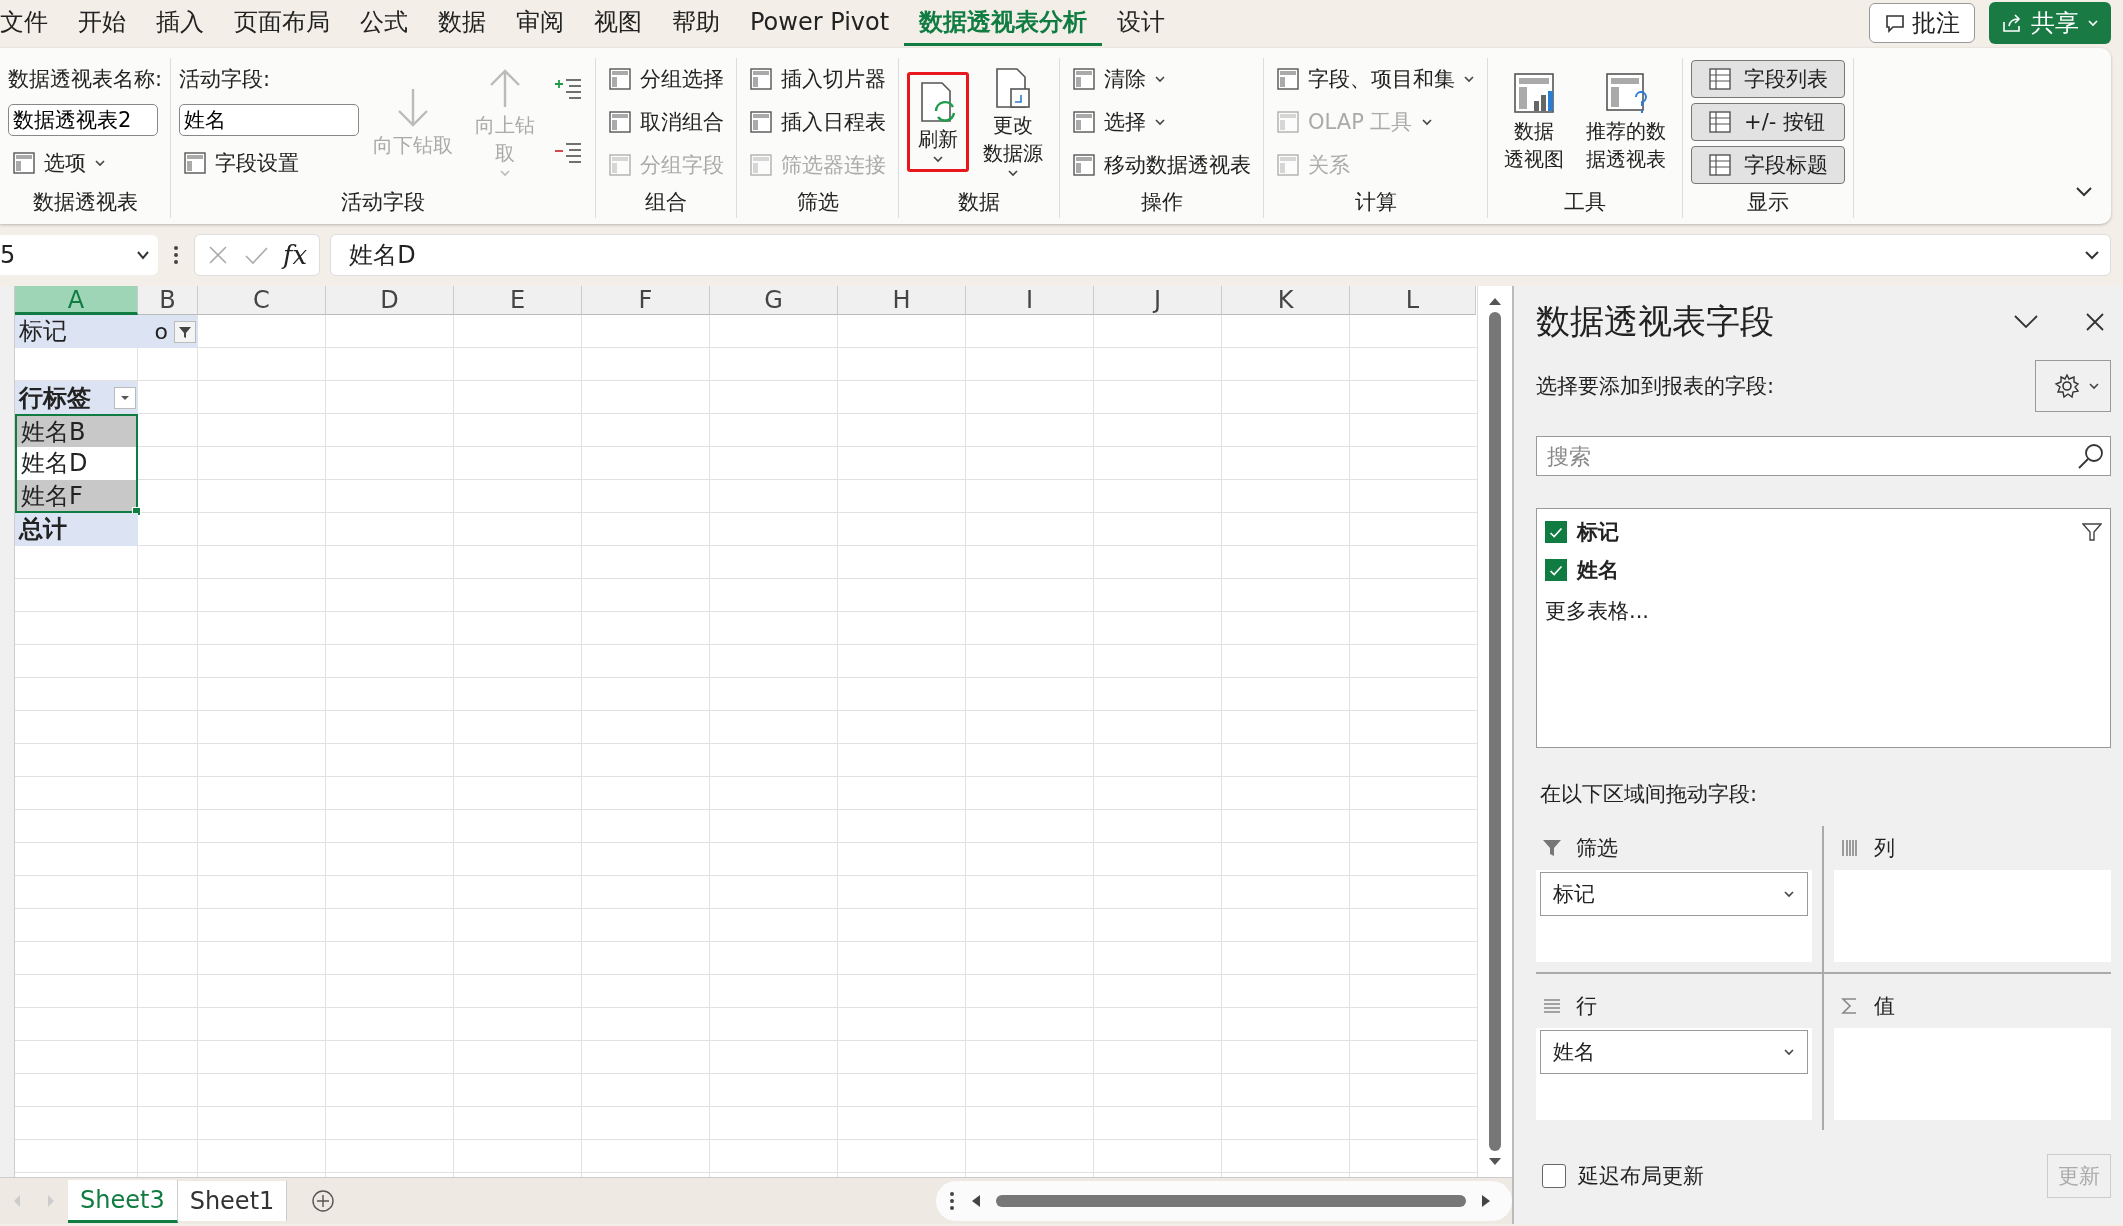 The width and height of the screenshot is (2123, 1226). What do you see at coordinates (696, 23) in the screenshot?
I see `ribbon-tab: 帮助` at bounding box center [696, 23].